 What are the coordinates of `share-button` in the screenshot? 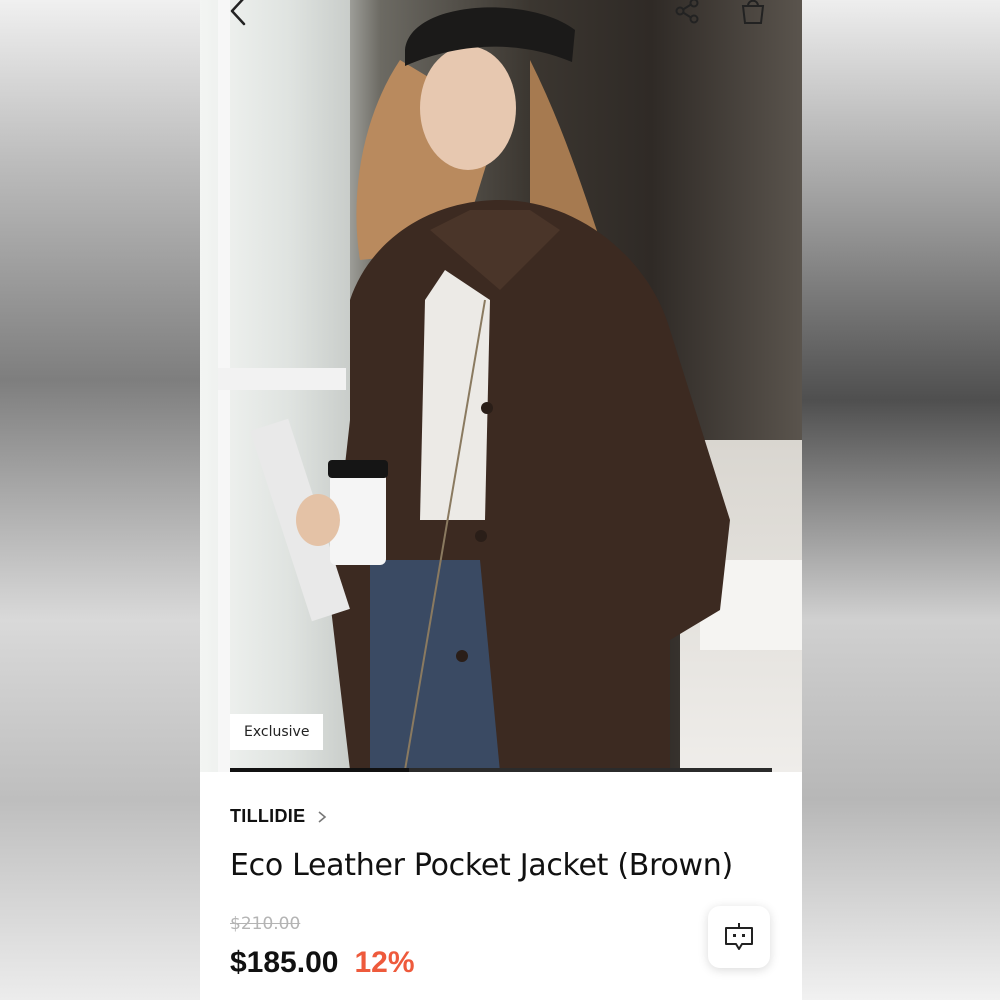 It's located at (687, 14).